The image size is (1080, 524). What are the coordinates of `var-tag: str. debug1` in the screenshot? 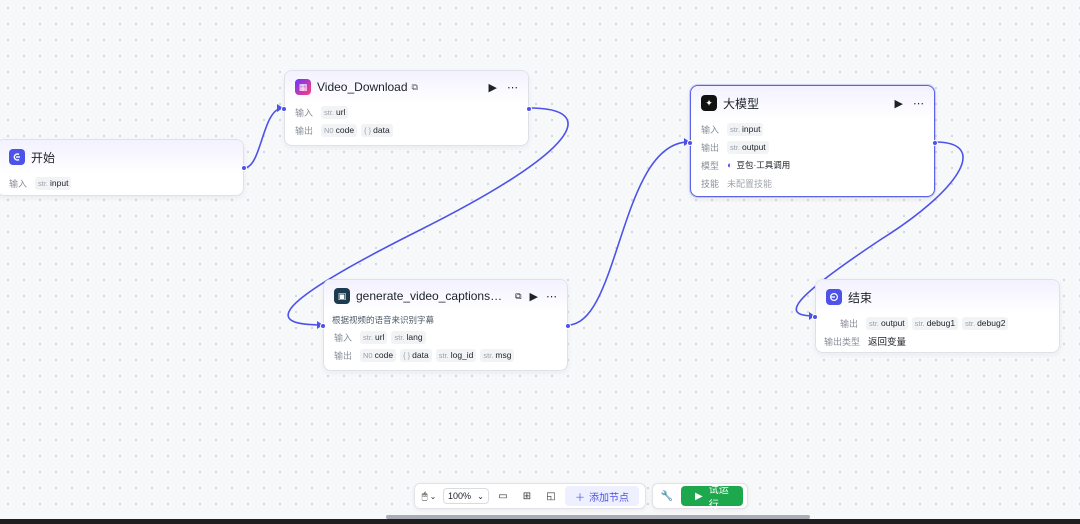 It's located at (935, 323).